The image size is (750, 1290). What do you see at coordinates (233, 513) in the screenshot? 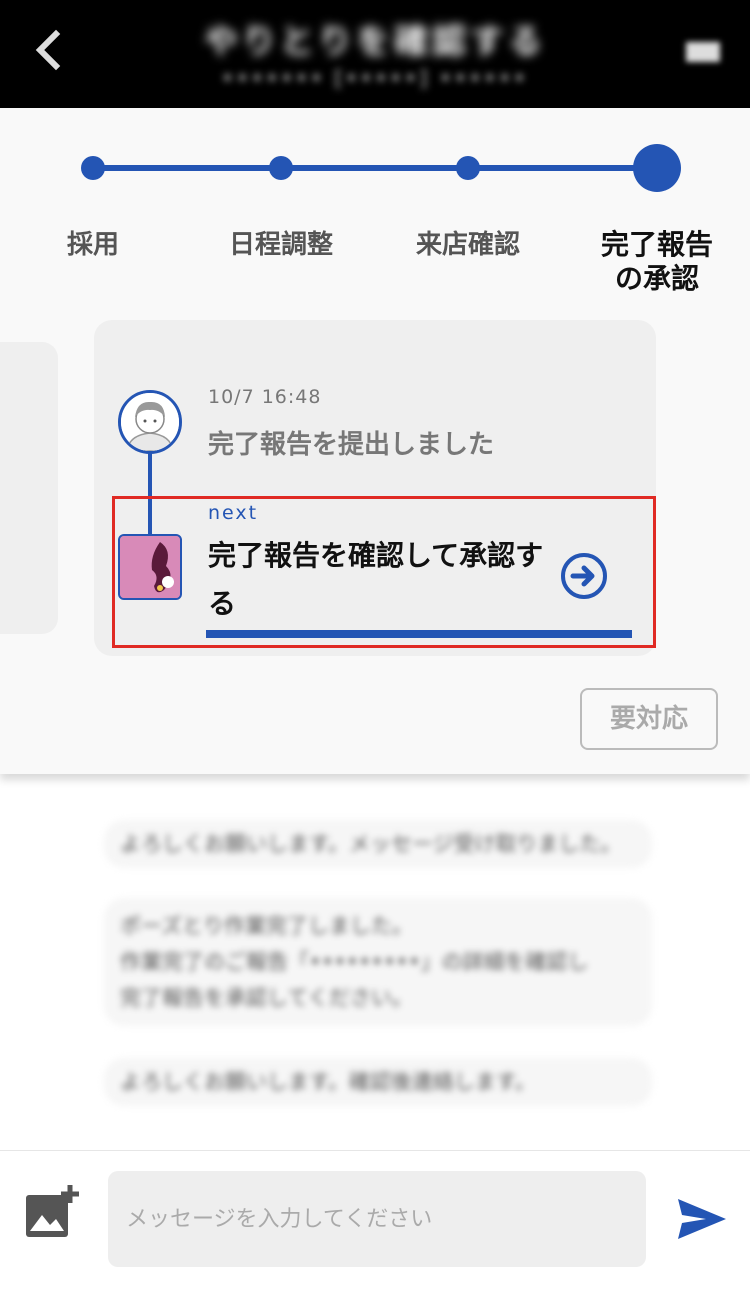
I see `next-tag: next` at bounding box center [233, 513].